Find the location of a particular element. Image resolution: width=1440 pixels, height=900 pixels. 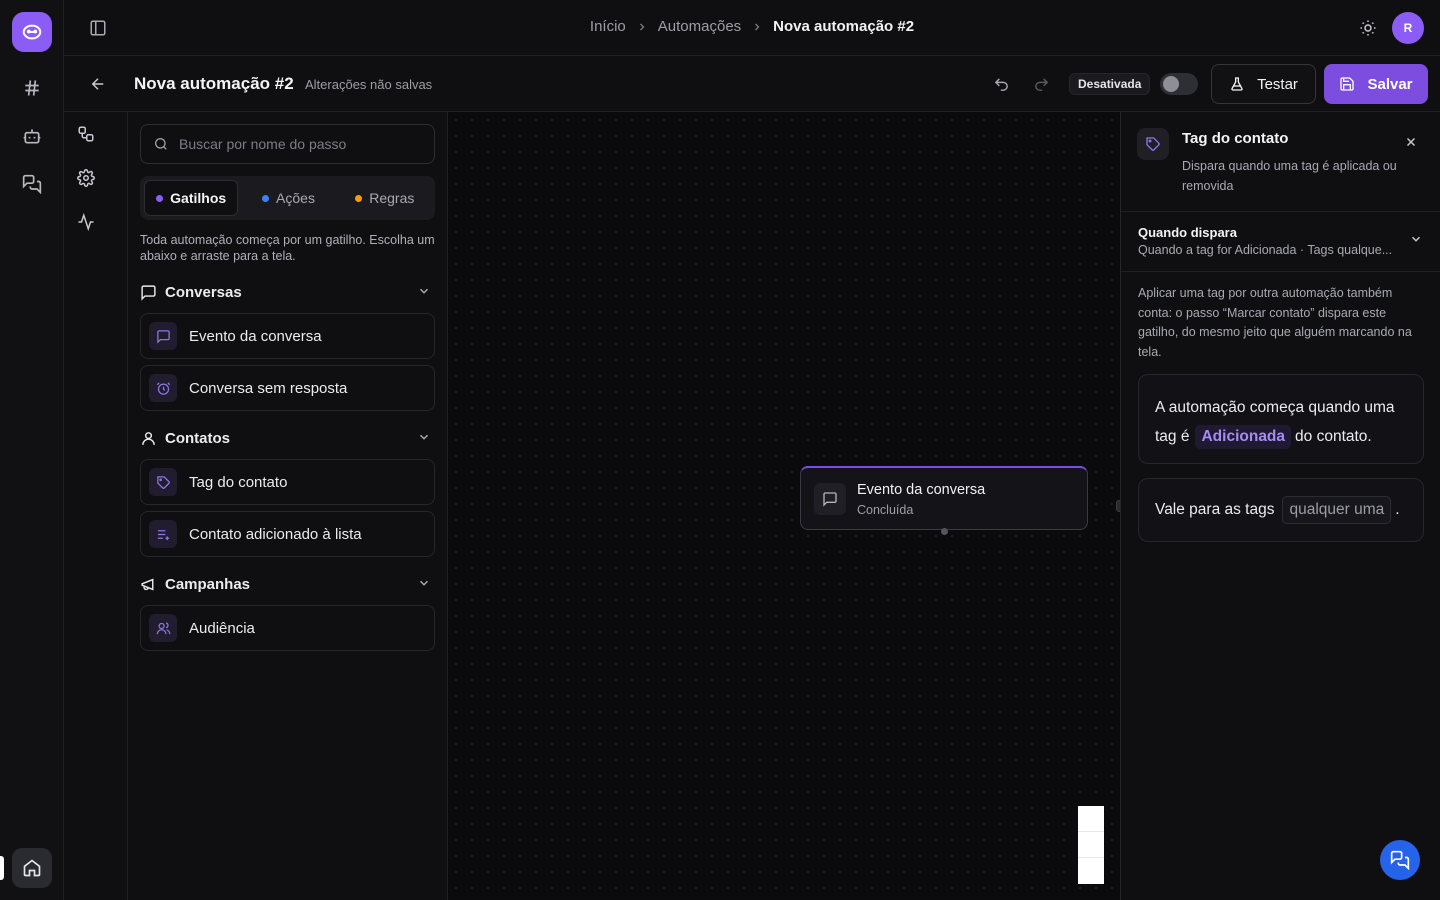

activation-toggle is located at coordinates (1179, 84).